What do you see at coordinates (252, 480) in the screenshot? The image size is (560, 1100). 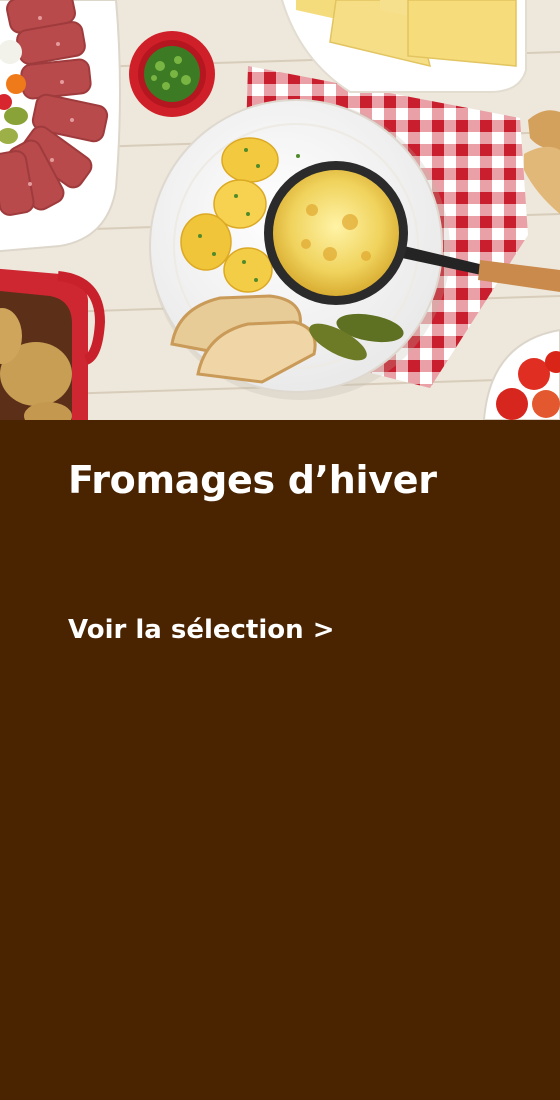 I see `banner-title: Fromages d’hiver` at bounding box center [252, 480].